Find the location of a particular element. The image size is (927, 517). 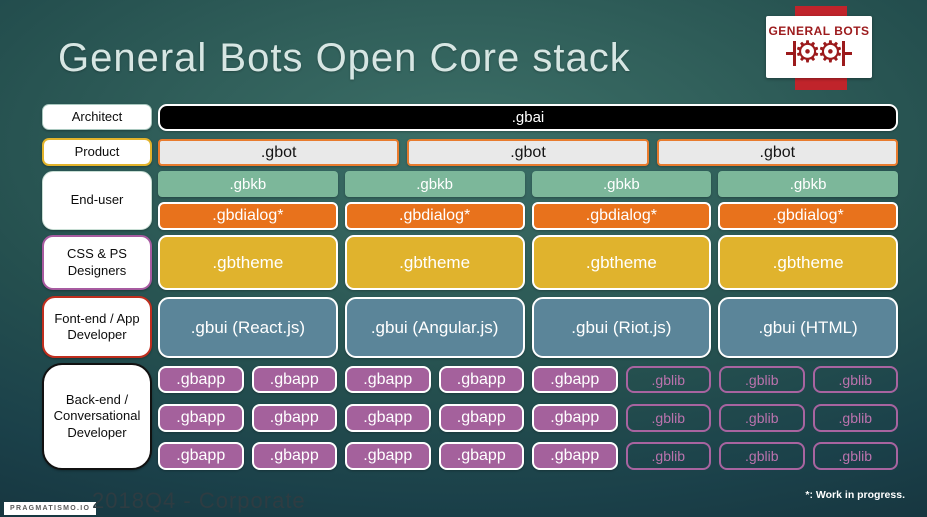

role-label-architect: Architect is located at coordinates (97, 117).